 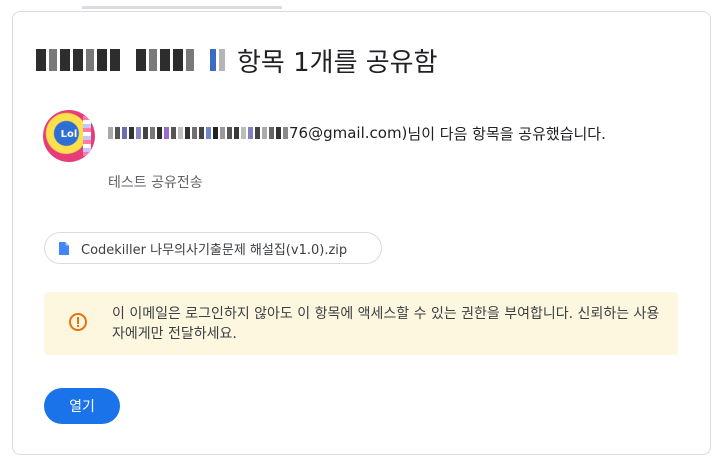 What do you see at coordinates (82, 406) in the screenshot?
I see `open-button: 열기` at bounding box center [82, 406].